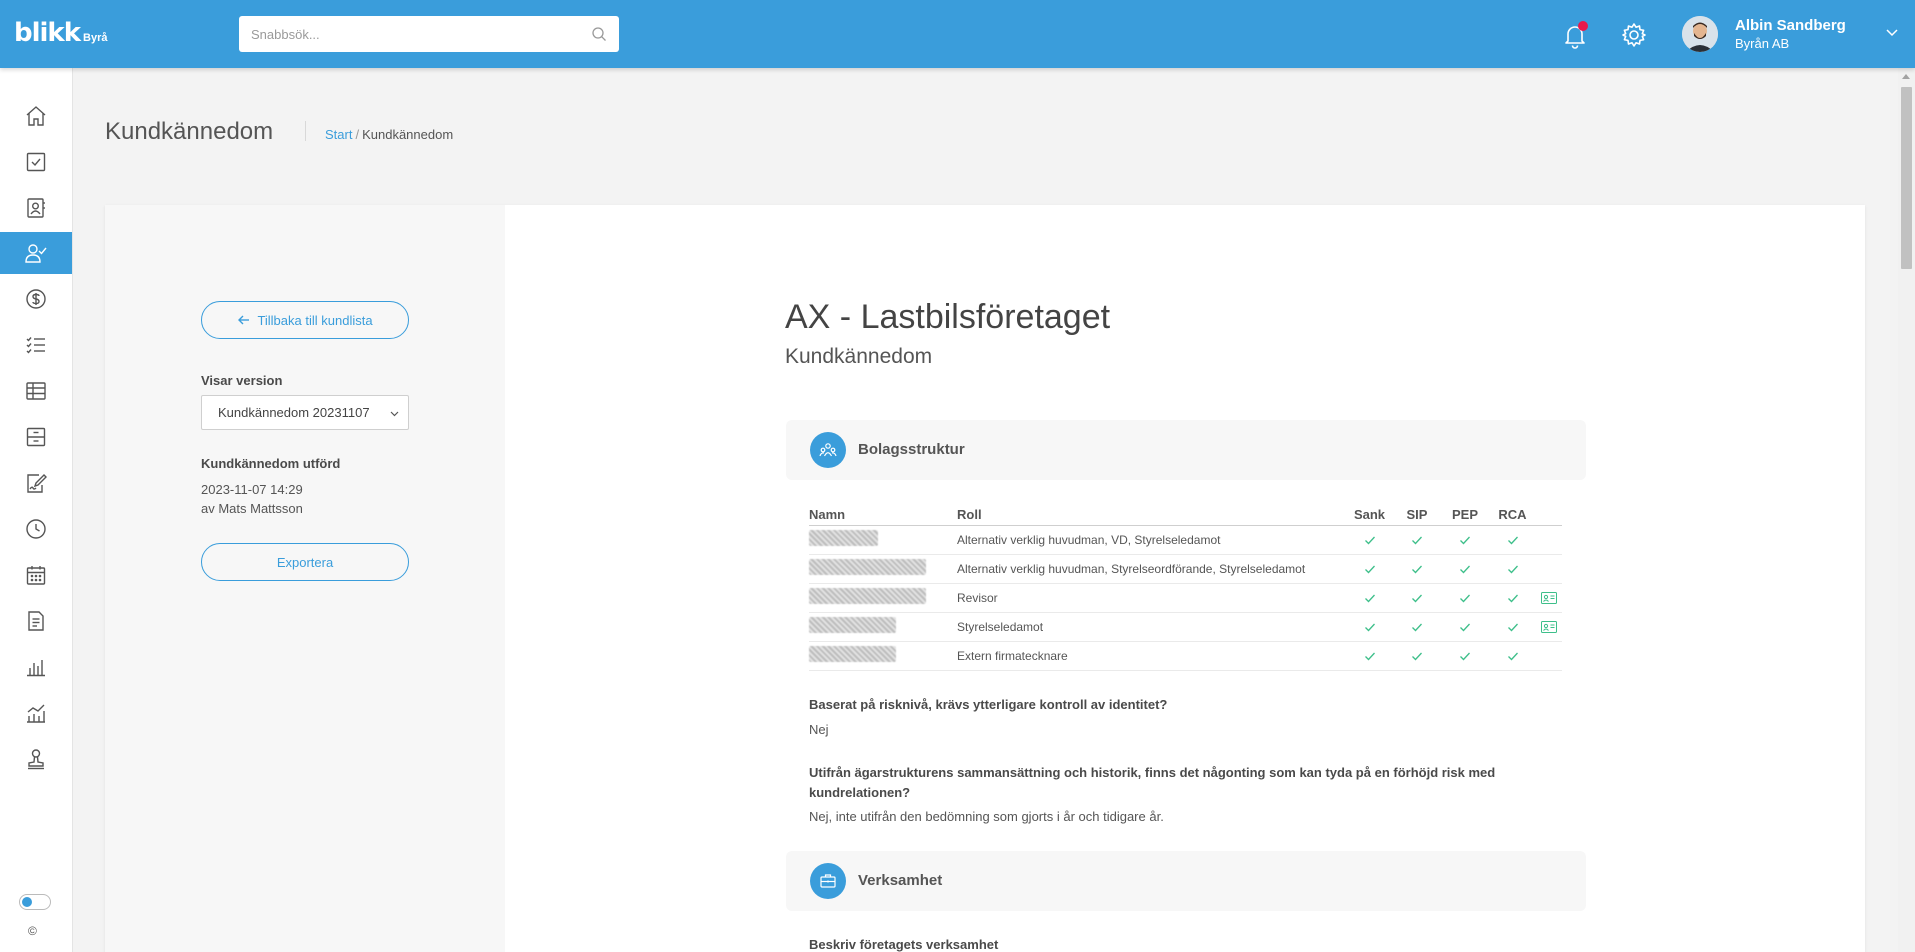 The height and width of the screenshot is (952, 1915). I want to click on section-header-bolagsstruktur: Bolagsstruktur, so click(1186, 450).